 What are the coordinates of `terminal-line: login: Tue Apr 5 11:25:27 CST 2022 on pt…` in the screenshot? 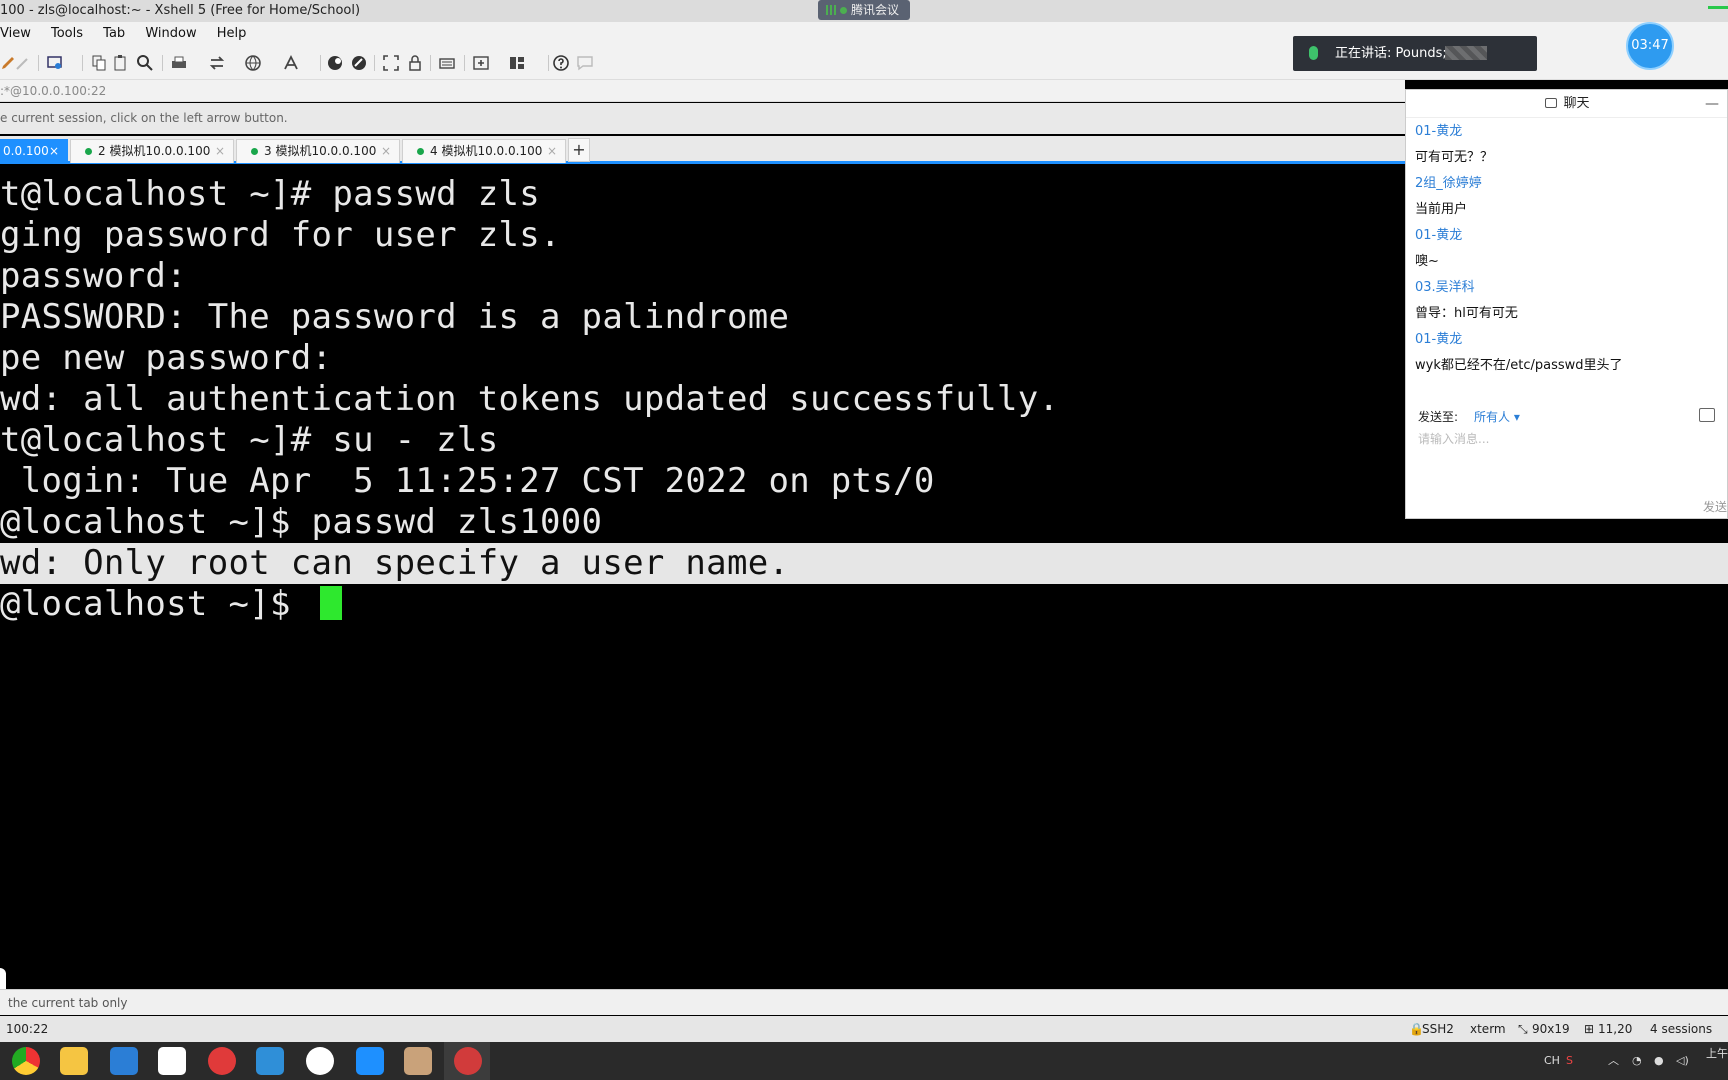 It's located at (467, 481).